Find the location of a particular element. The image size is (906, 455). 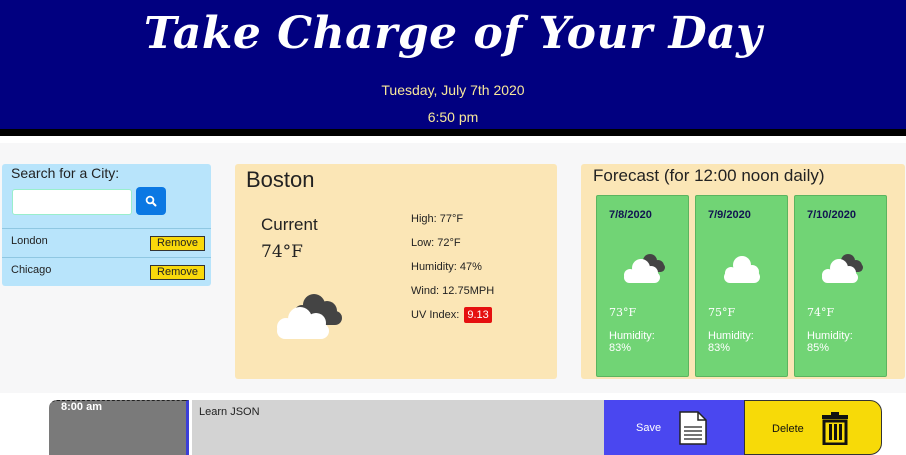

current-time: 6:50 pm is located at coordinates (453, 117).